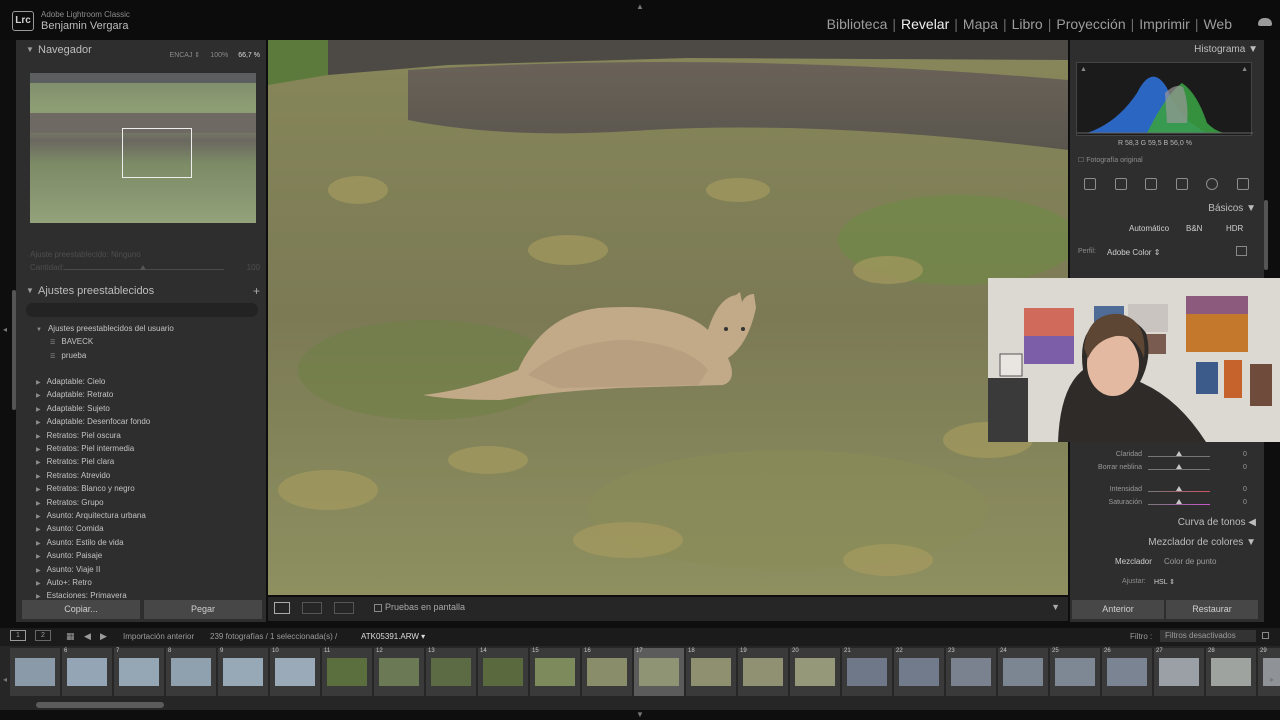 The image size is (1280, 720). What do you see at coordinates (1244, 69) in the screenshot?
I see `clipping-highlight-icon: ▲` at bounding box center [1244, 69].